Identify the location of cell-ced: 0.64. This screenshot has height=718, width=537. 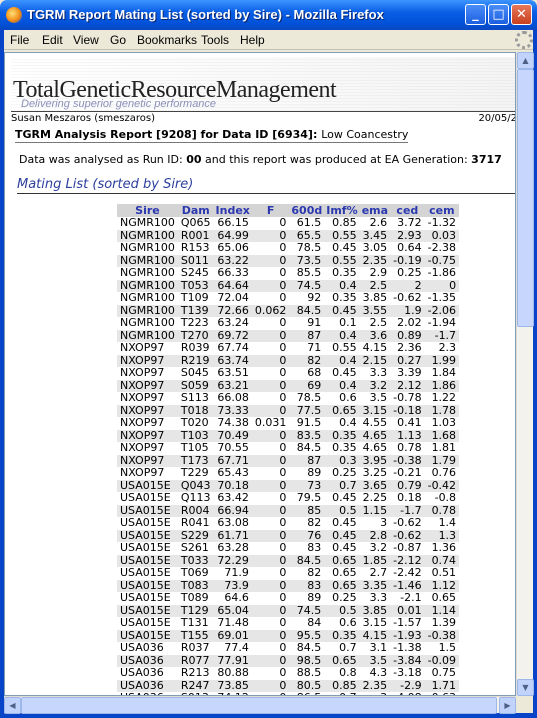
(409, 247).